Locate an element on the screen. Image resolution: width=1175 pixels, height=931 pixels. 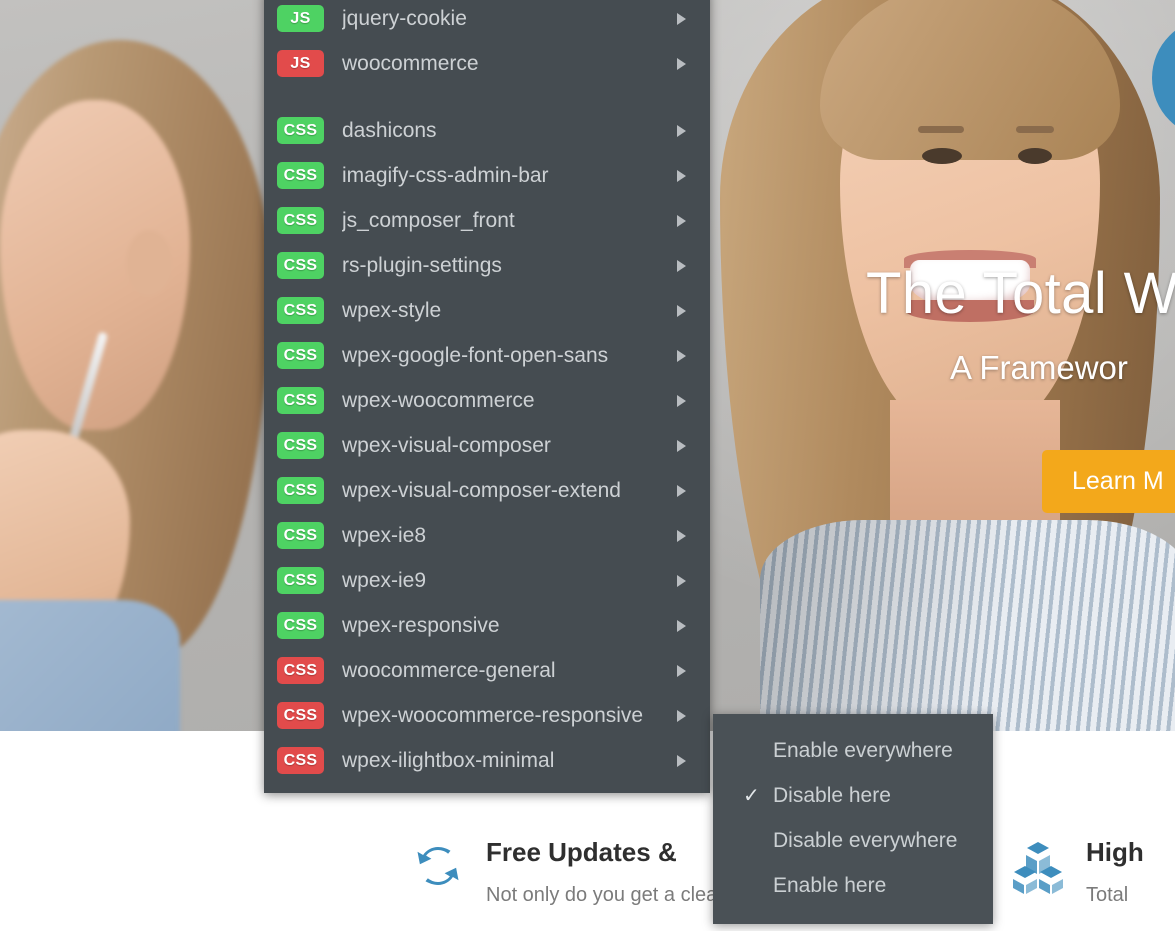
hero-subtitle: A Framewor is located at coordinates (1039, 367).